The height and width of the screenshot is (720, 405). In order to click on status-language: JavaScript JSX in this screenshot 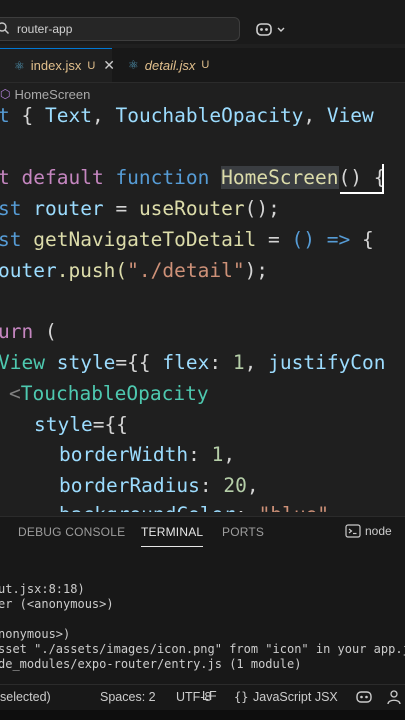, I will do `click(295, 697)`.